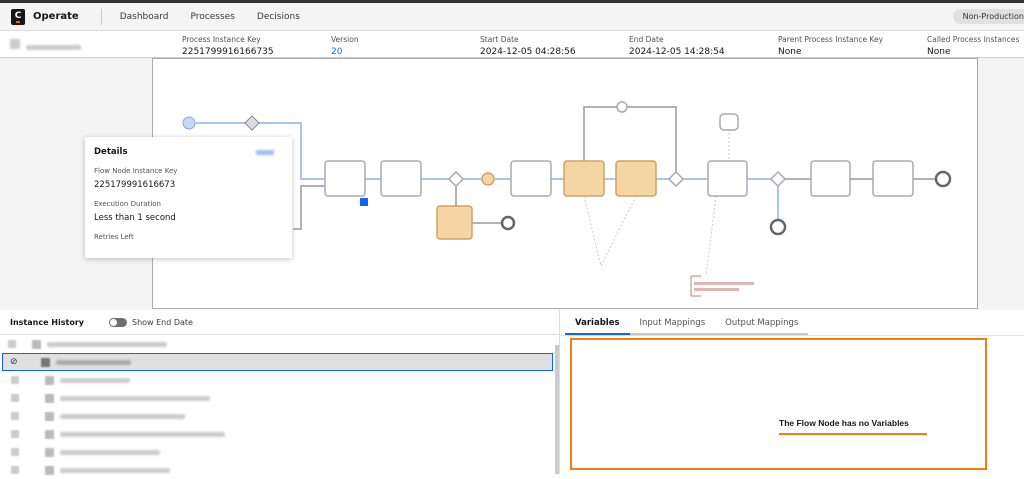 The image size is (1024, 479). Describe the element at coordinates (488, 179) in the screenshot. I see `timer-event` at that location.